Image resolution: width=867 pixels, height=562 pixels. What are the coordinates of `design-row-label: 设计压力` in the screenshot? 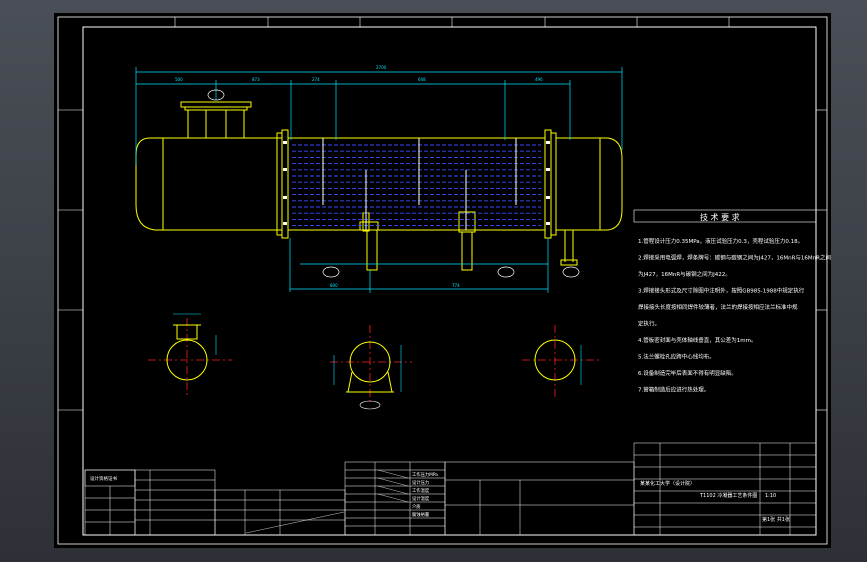 It's located at (420, 482).